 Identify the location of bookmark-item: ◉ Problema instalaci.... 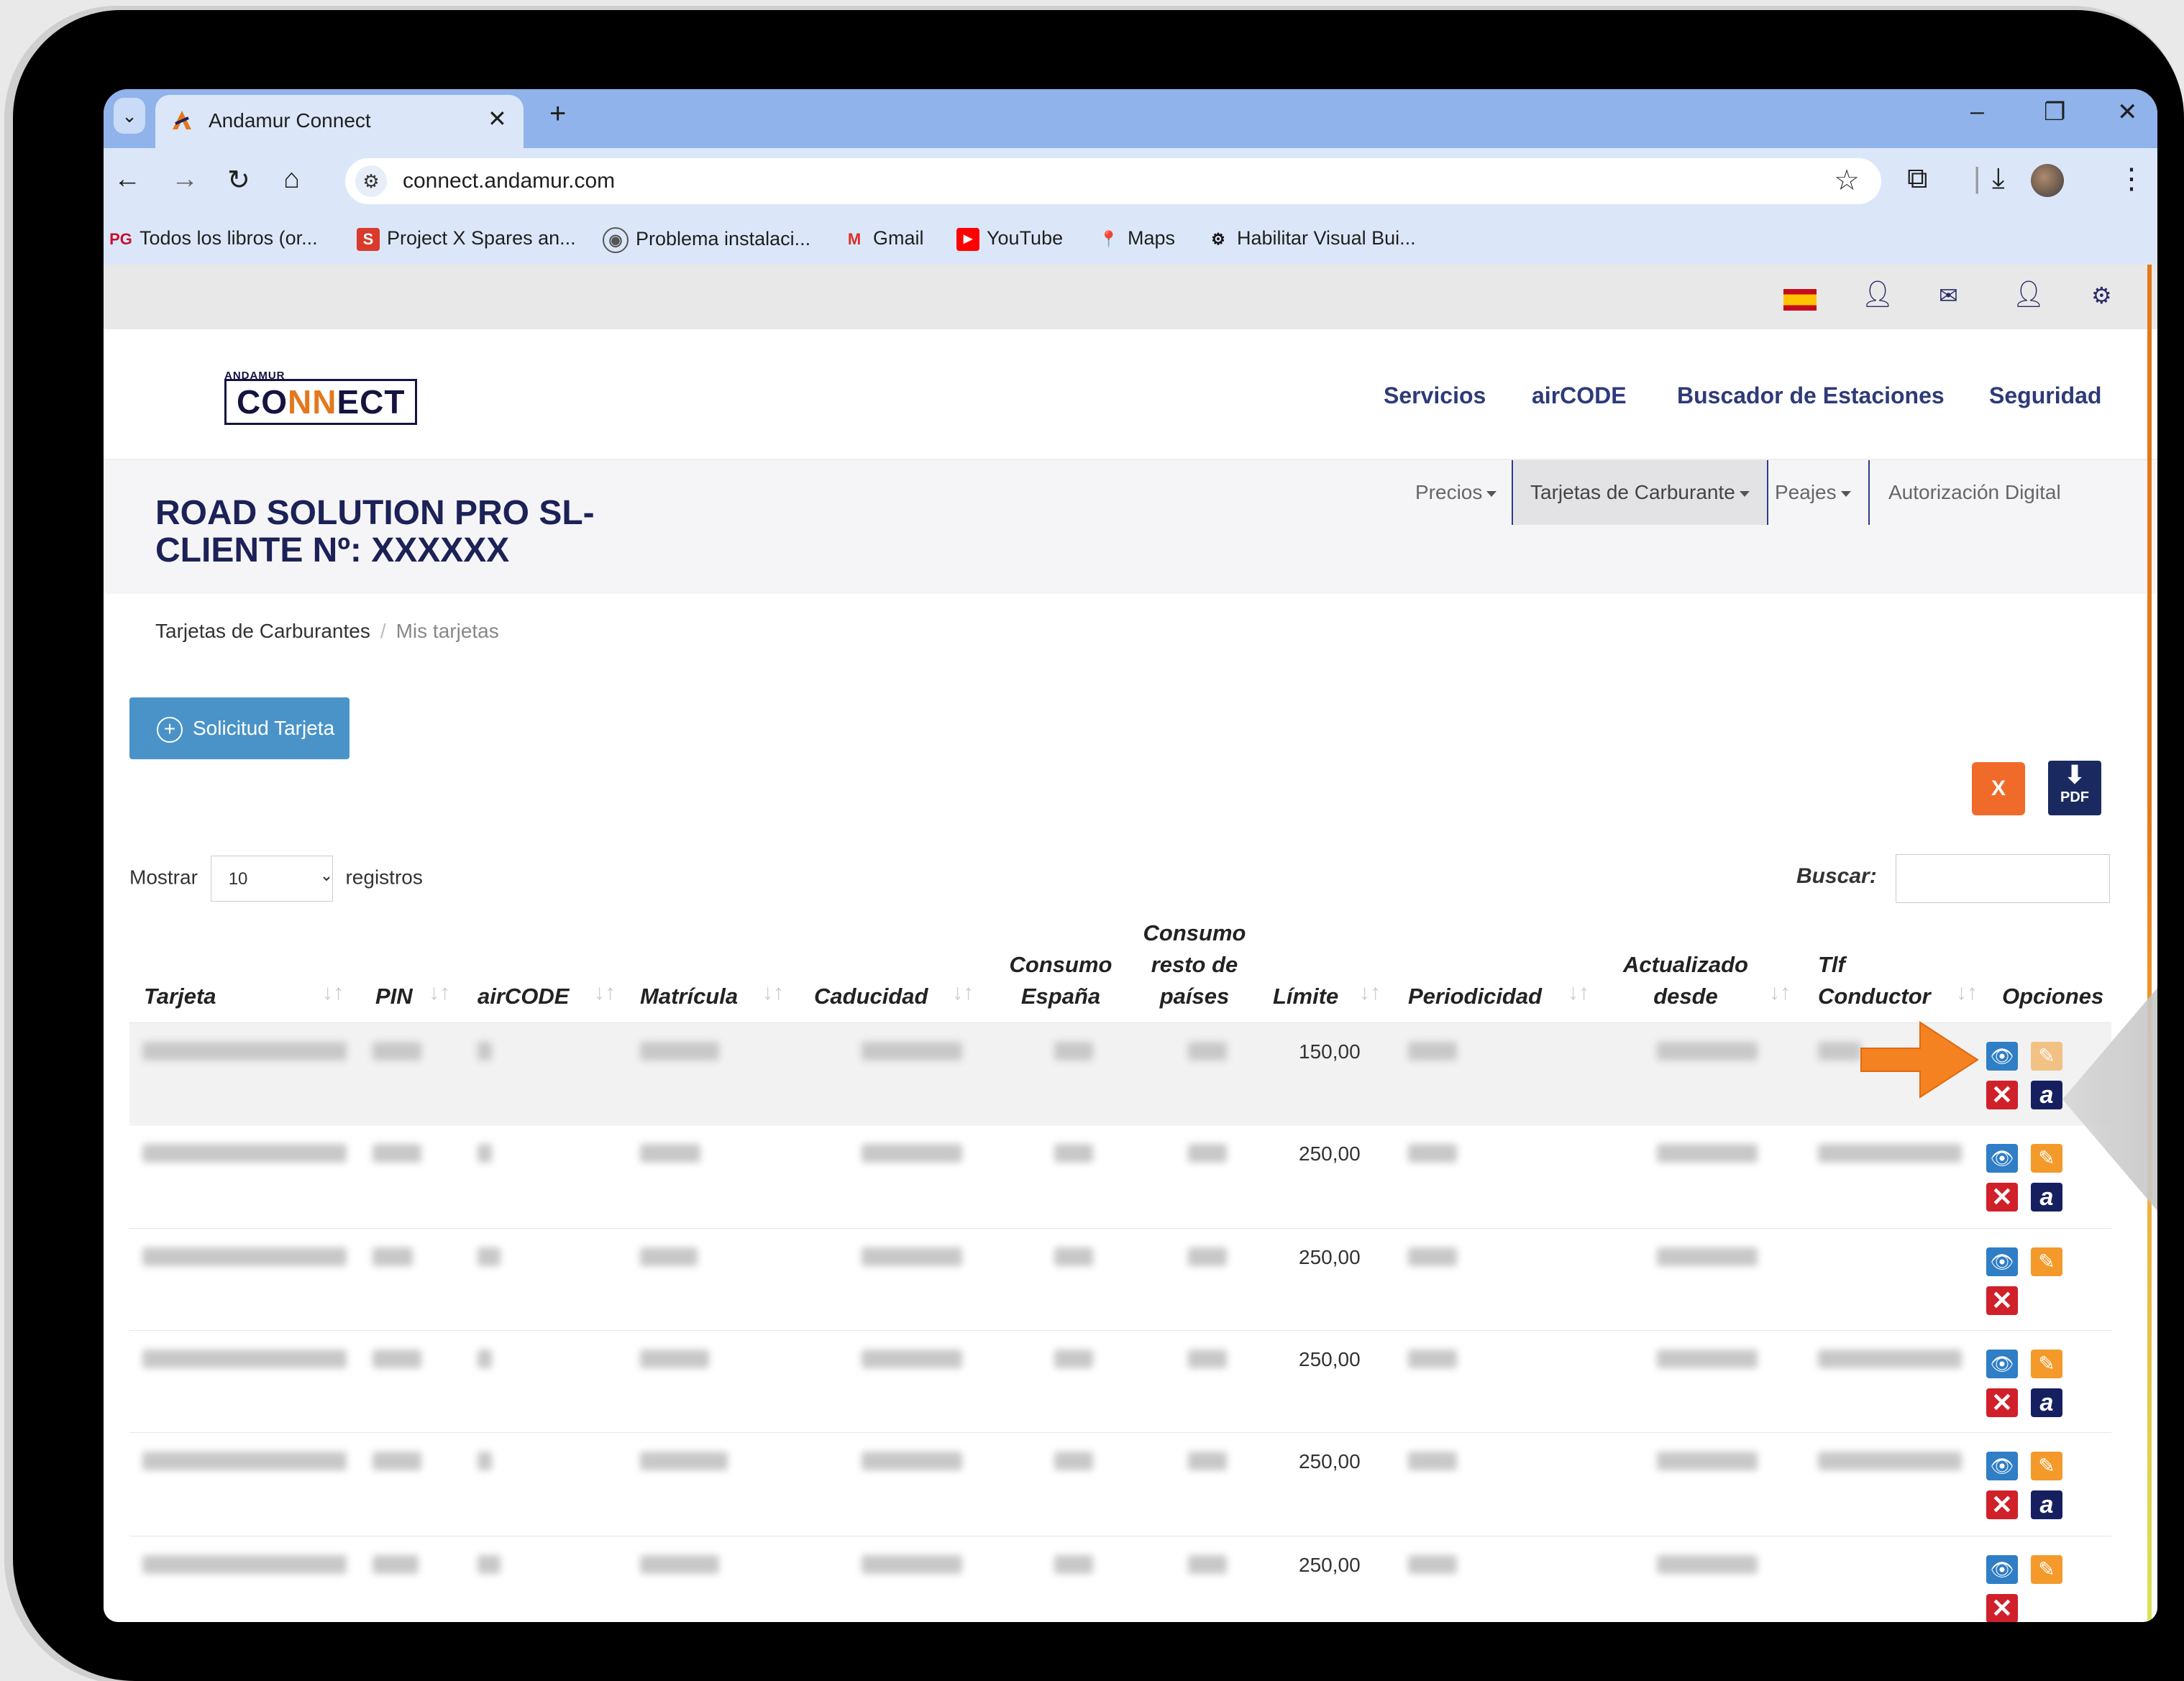
(706, 240).